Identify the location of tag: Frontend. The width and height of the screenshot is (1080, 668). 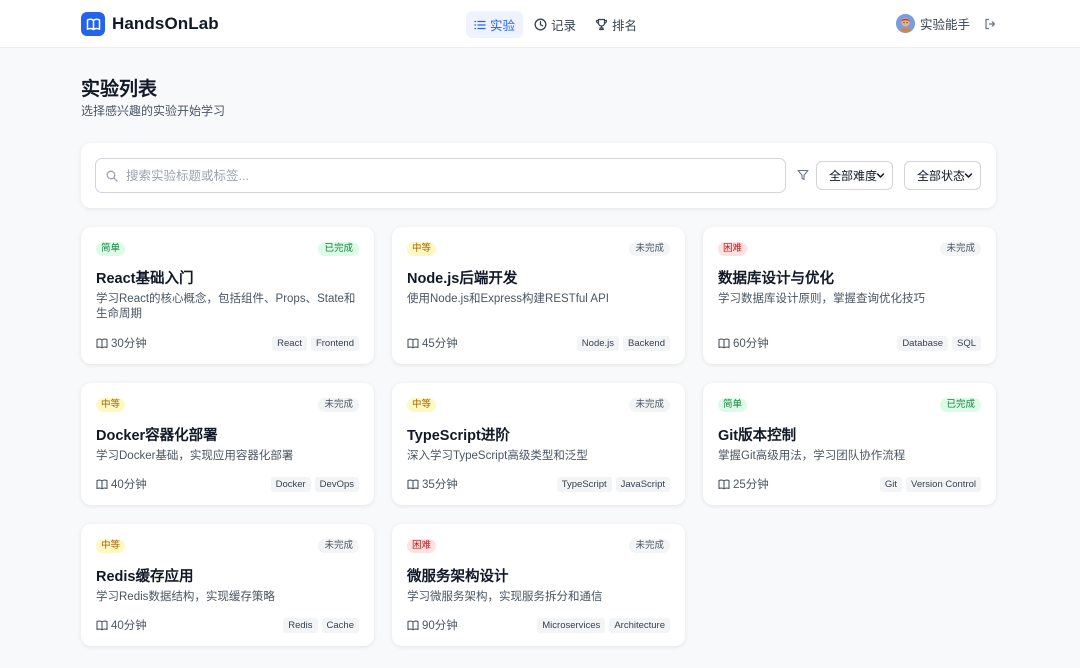
(334, 343).